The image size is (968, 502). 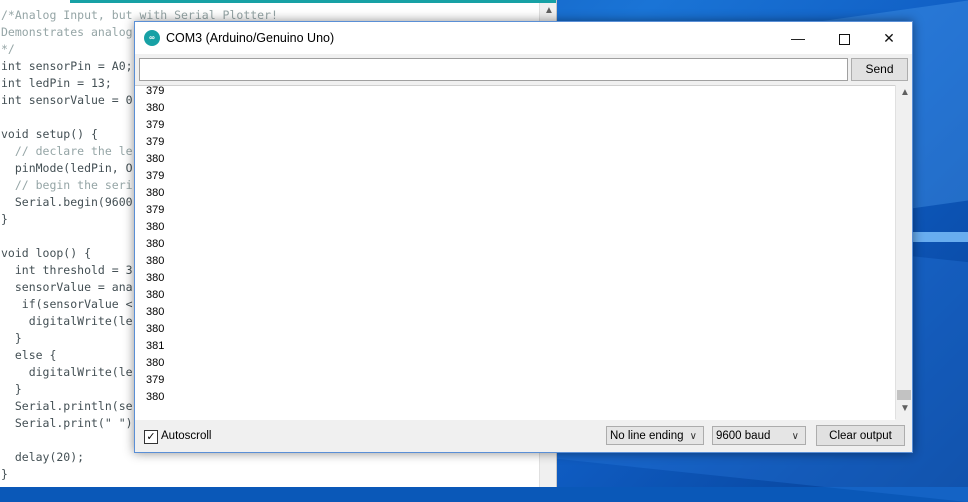 I want to click on code-line: }, so click(x=4, y=474).